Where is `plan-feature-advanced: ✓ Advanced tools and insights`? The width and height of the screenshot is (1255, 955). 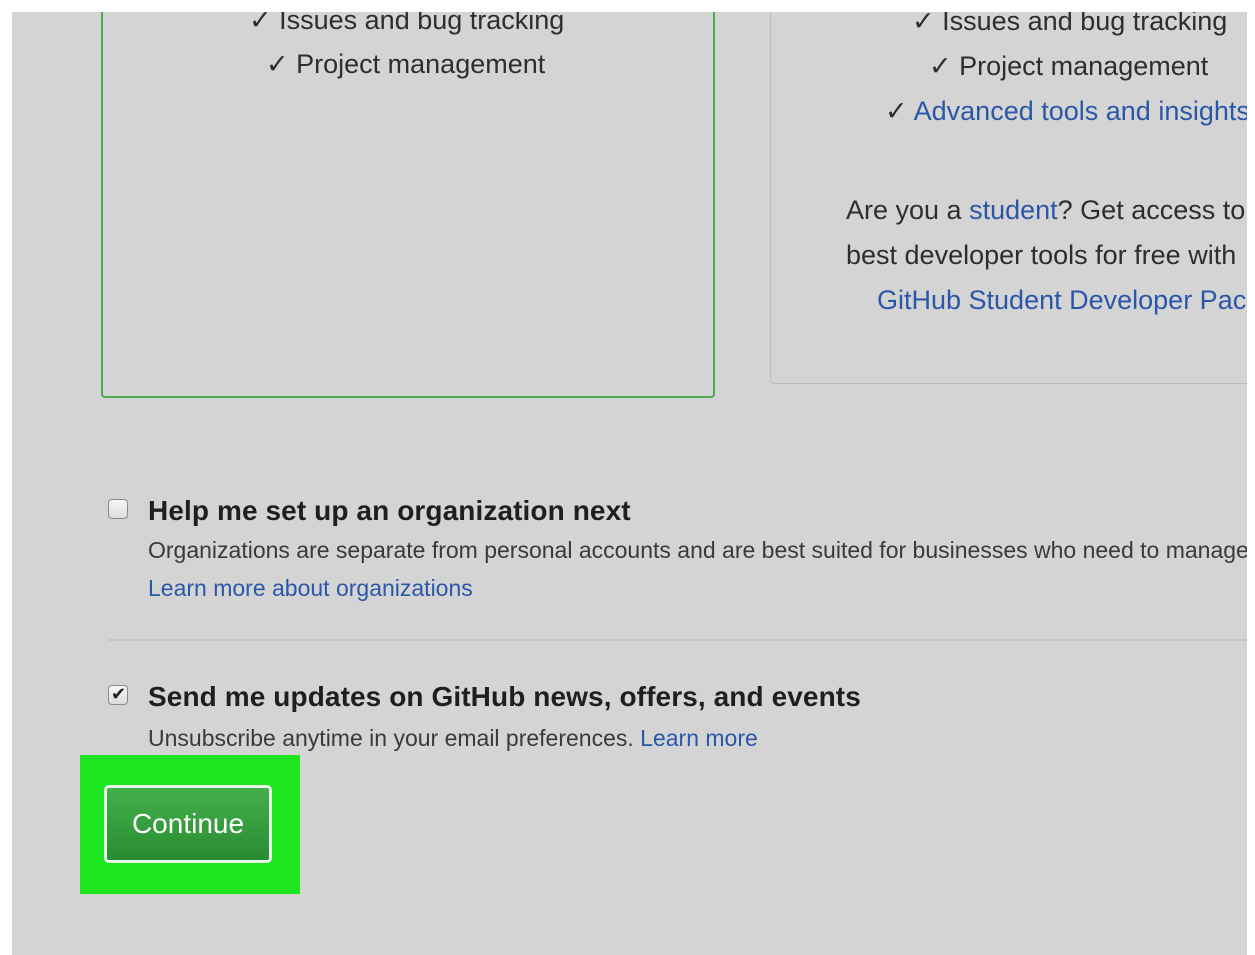 plan-feature-advanced: ✓ Advanced tools and insights is located at coordinates (1066, 111).